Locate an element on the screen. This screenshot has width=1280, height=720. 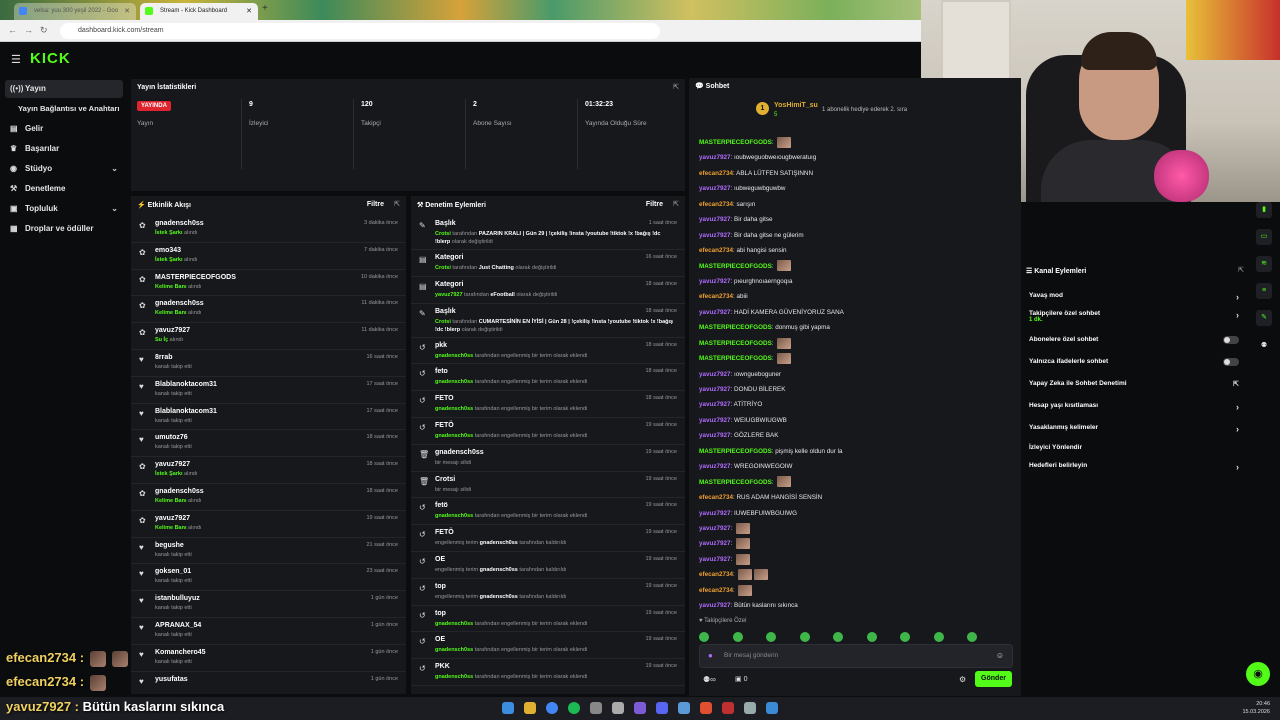
file-explorer-icon is located at coordinates (530, 708).